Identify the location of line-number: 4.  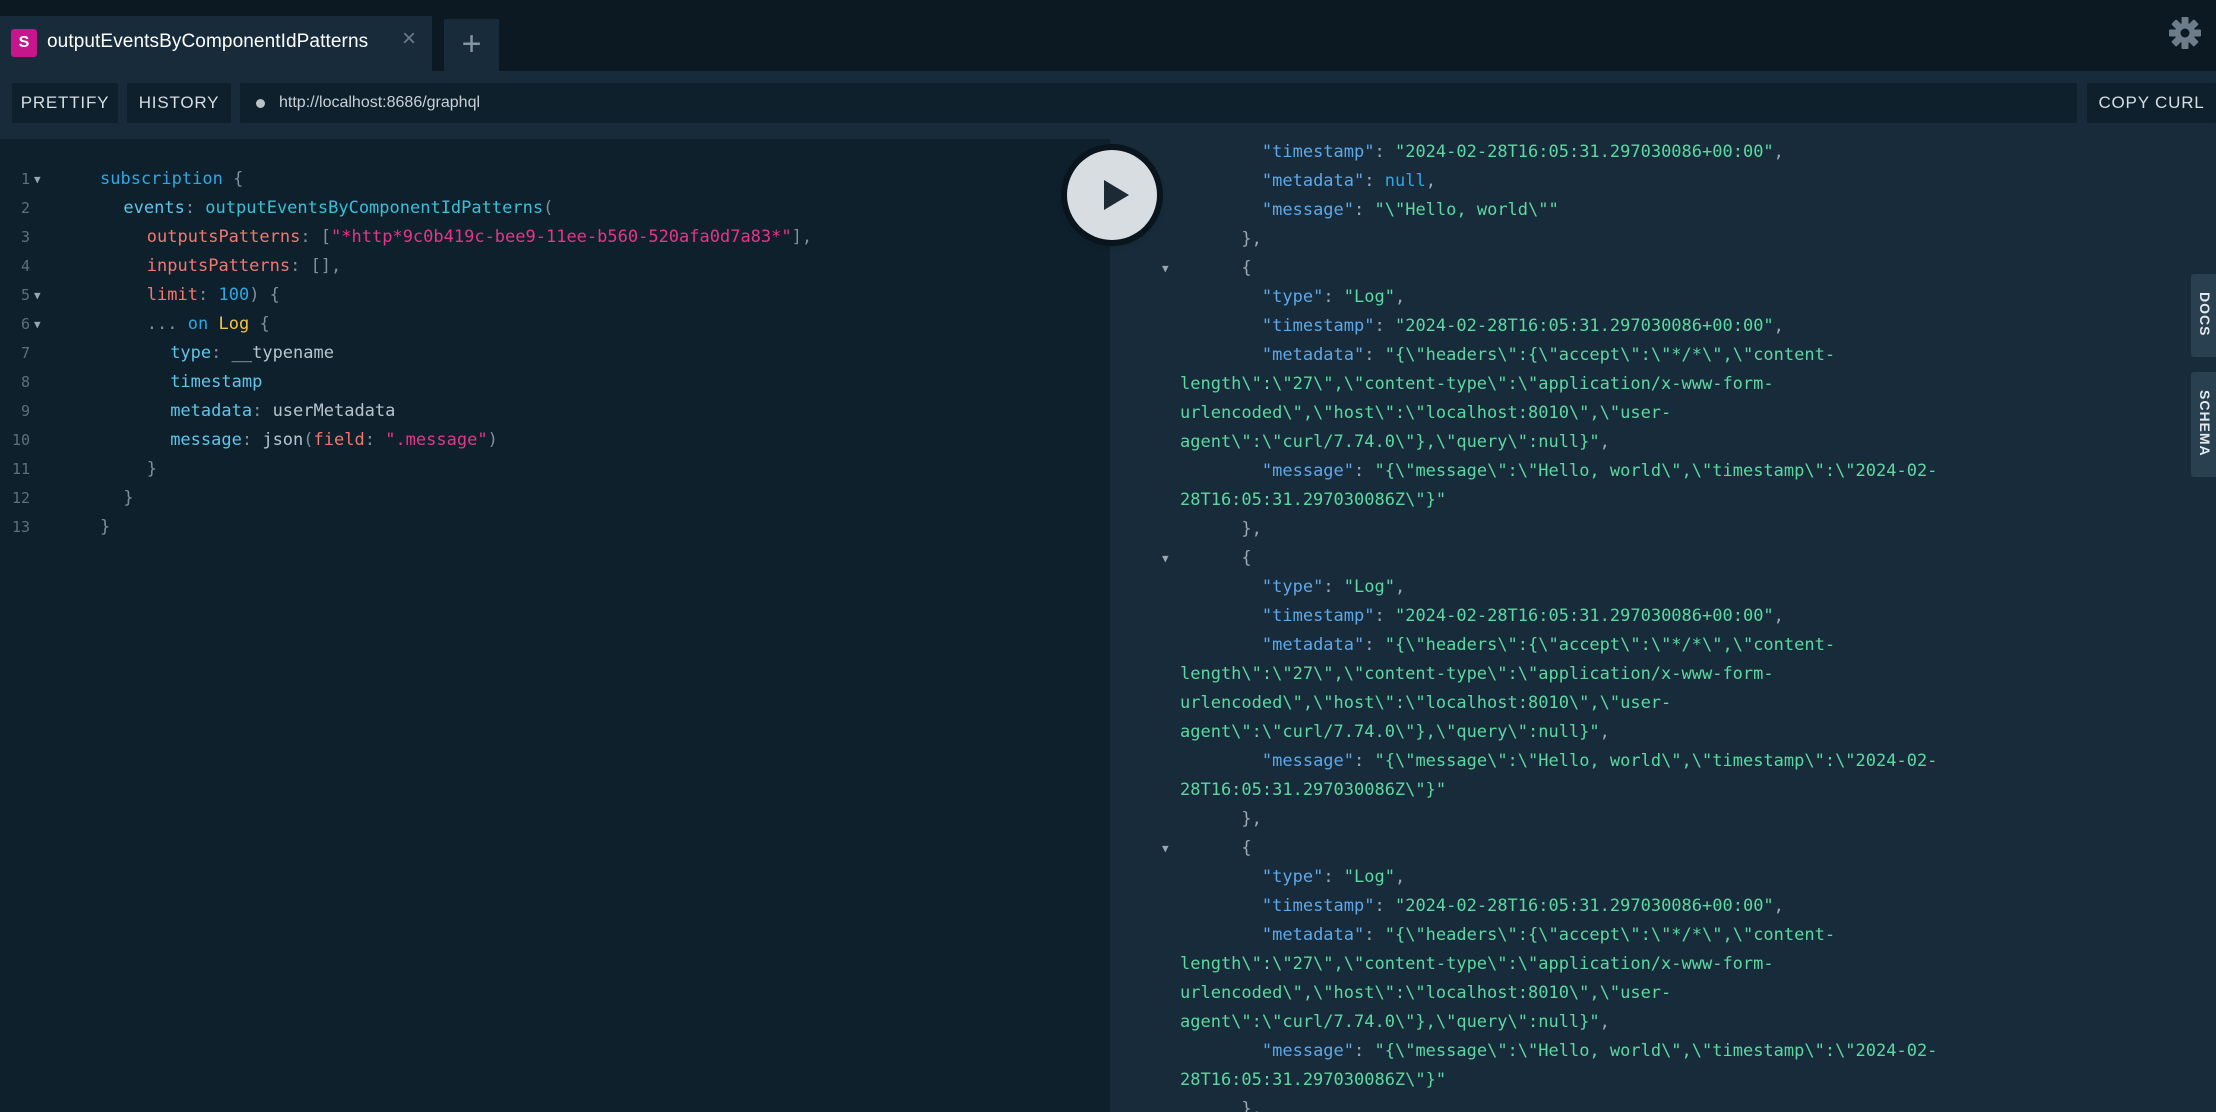
(25, 266).